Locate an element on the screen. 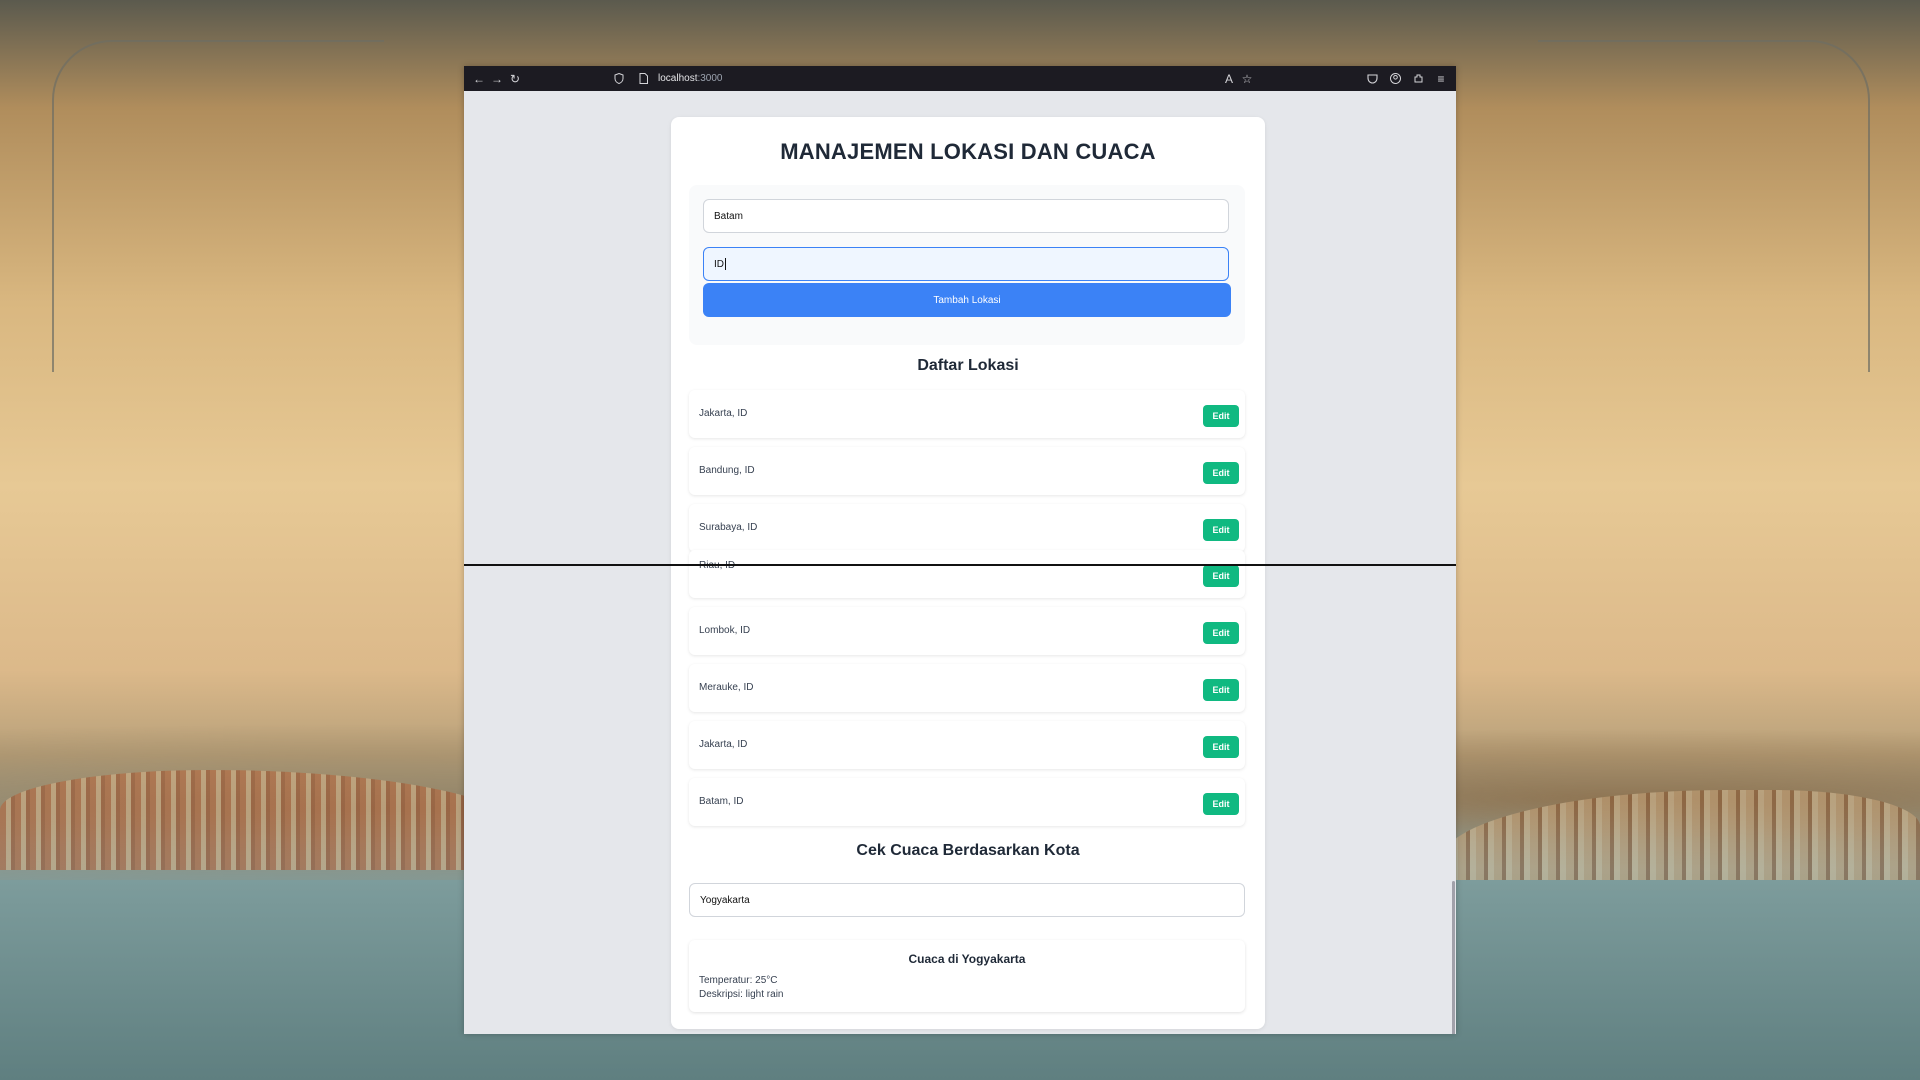 The image size is (1920, 1080). weather-city-input-value: Yogyakarta is located at coordinates (725, 900).